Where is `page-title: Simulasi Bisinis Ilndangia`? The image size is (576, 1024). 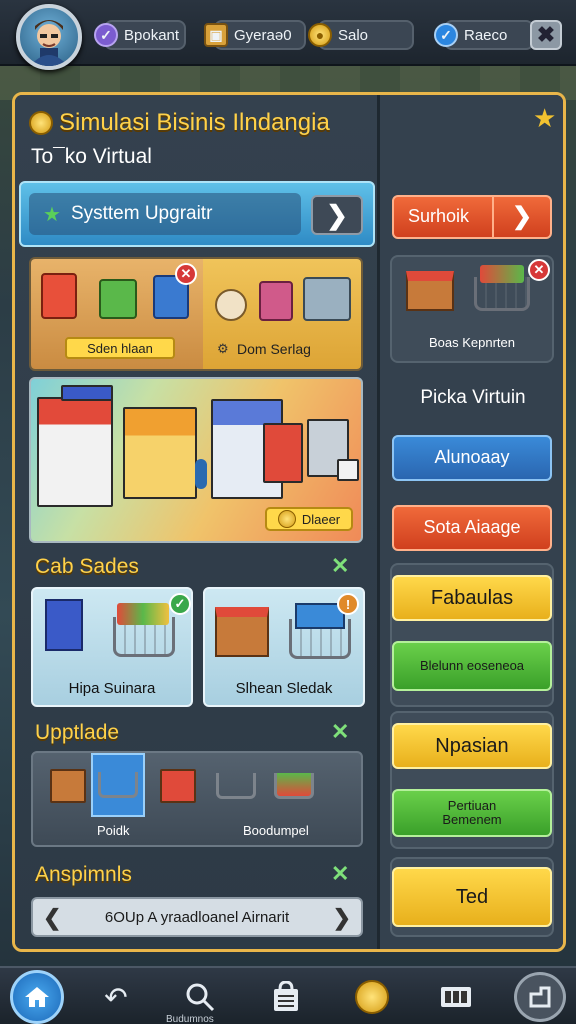 page-title: Simulasi Bisinis Ilndangia is located at coordinates (179, 123).